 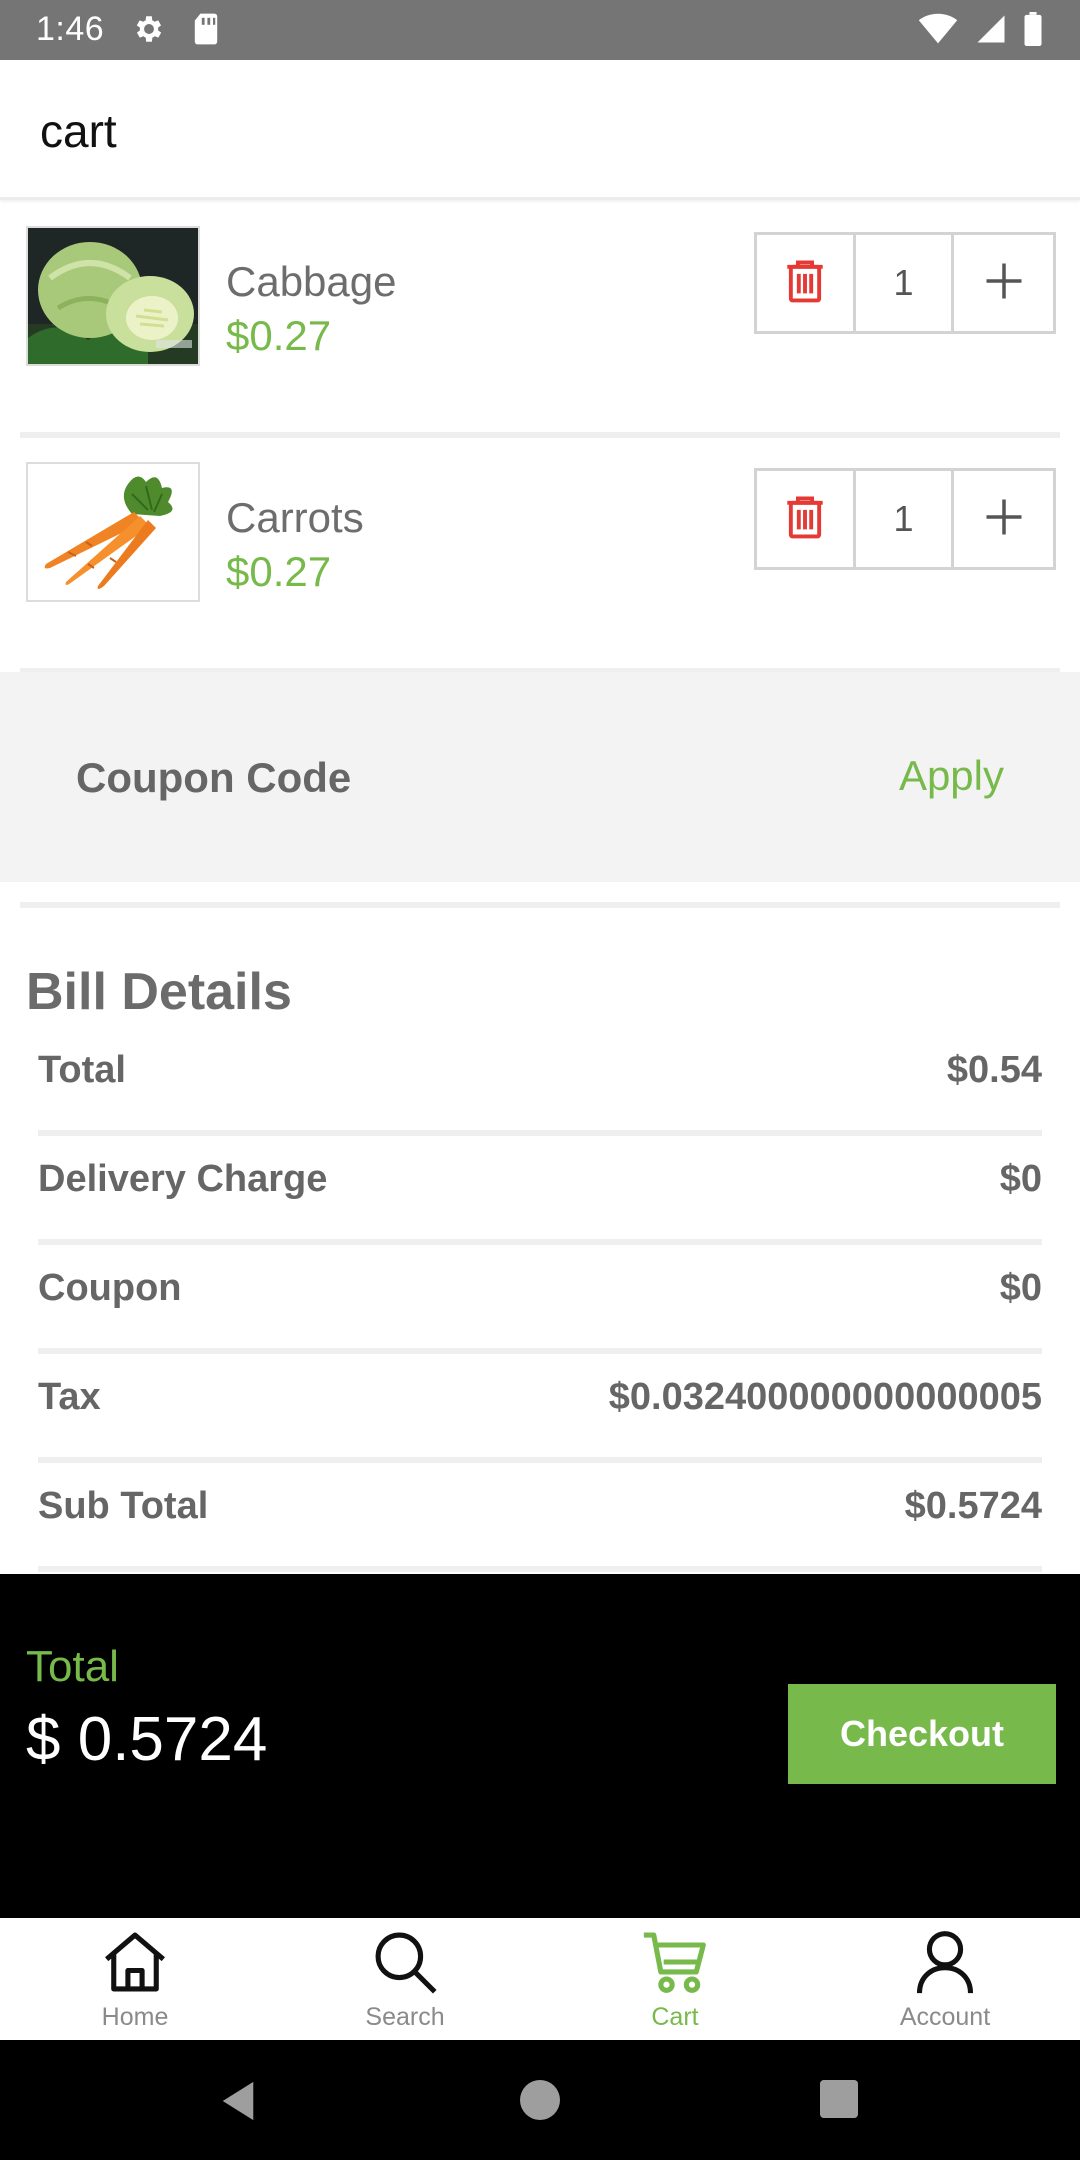 I want to click on status-time: 1:46, so click(x=70, y=29).